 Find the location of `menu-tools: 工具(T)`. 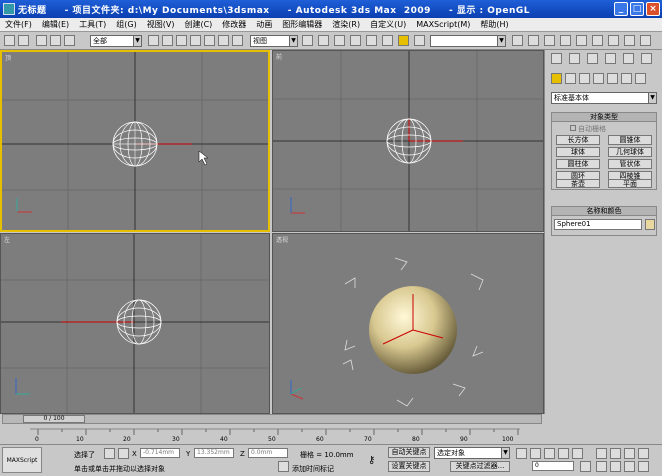

menu-tools: 工具(T) is located at coordinates (92, 24).